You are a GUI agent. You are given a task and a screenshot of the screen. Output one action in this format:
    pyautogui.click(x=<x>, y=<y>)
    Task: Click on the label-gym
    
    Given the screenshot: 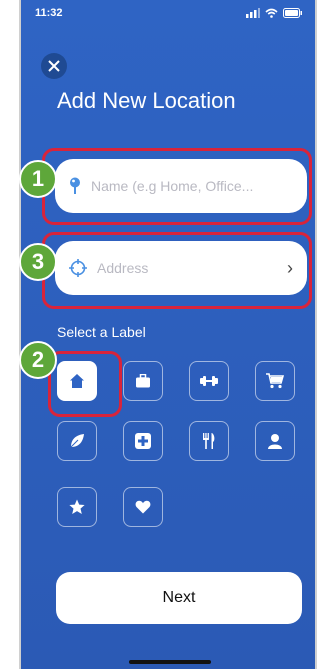 What is the action you would take?
    pyautogui.click(x=209, y=381)
    